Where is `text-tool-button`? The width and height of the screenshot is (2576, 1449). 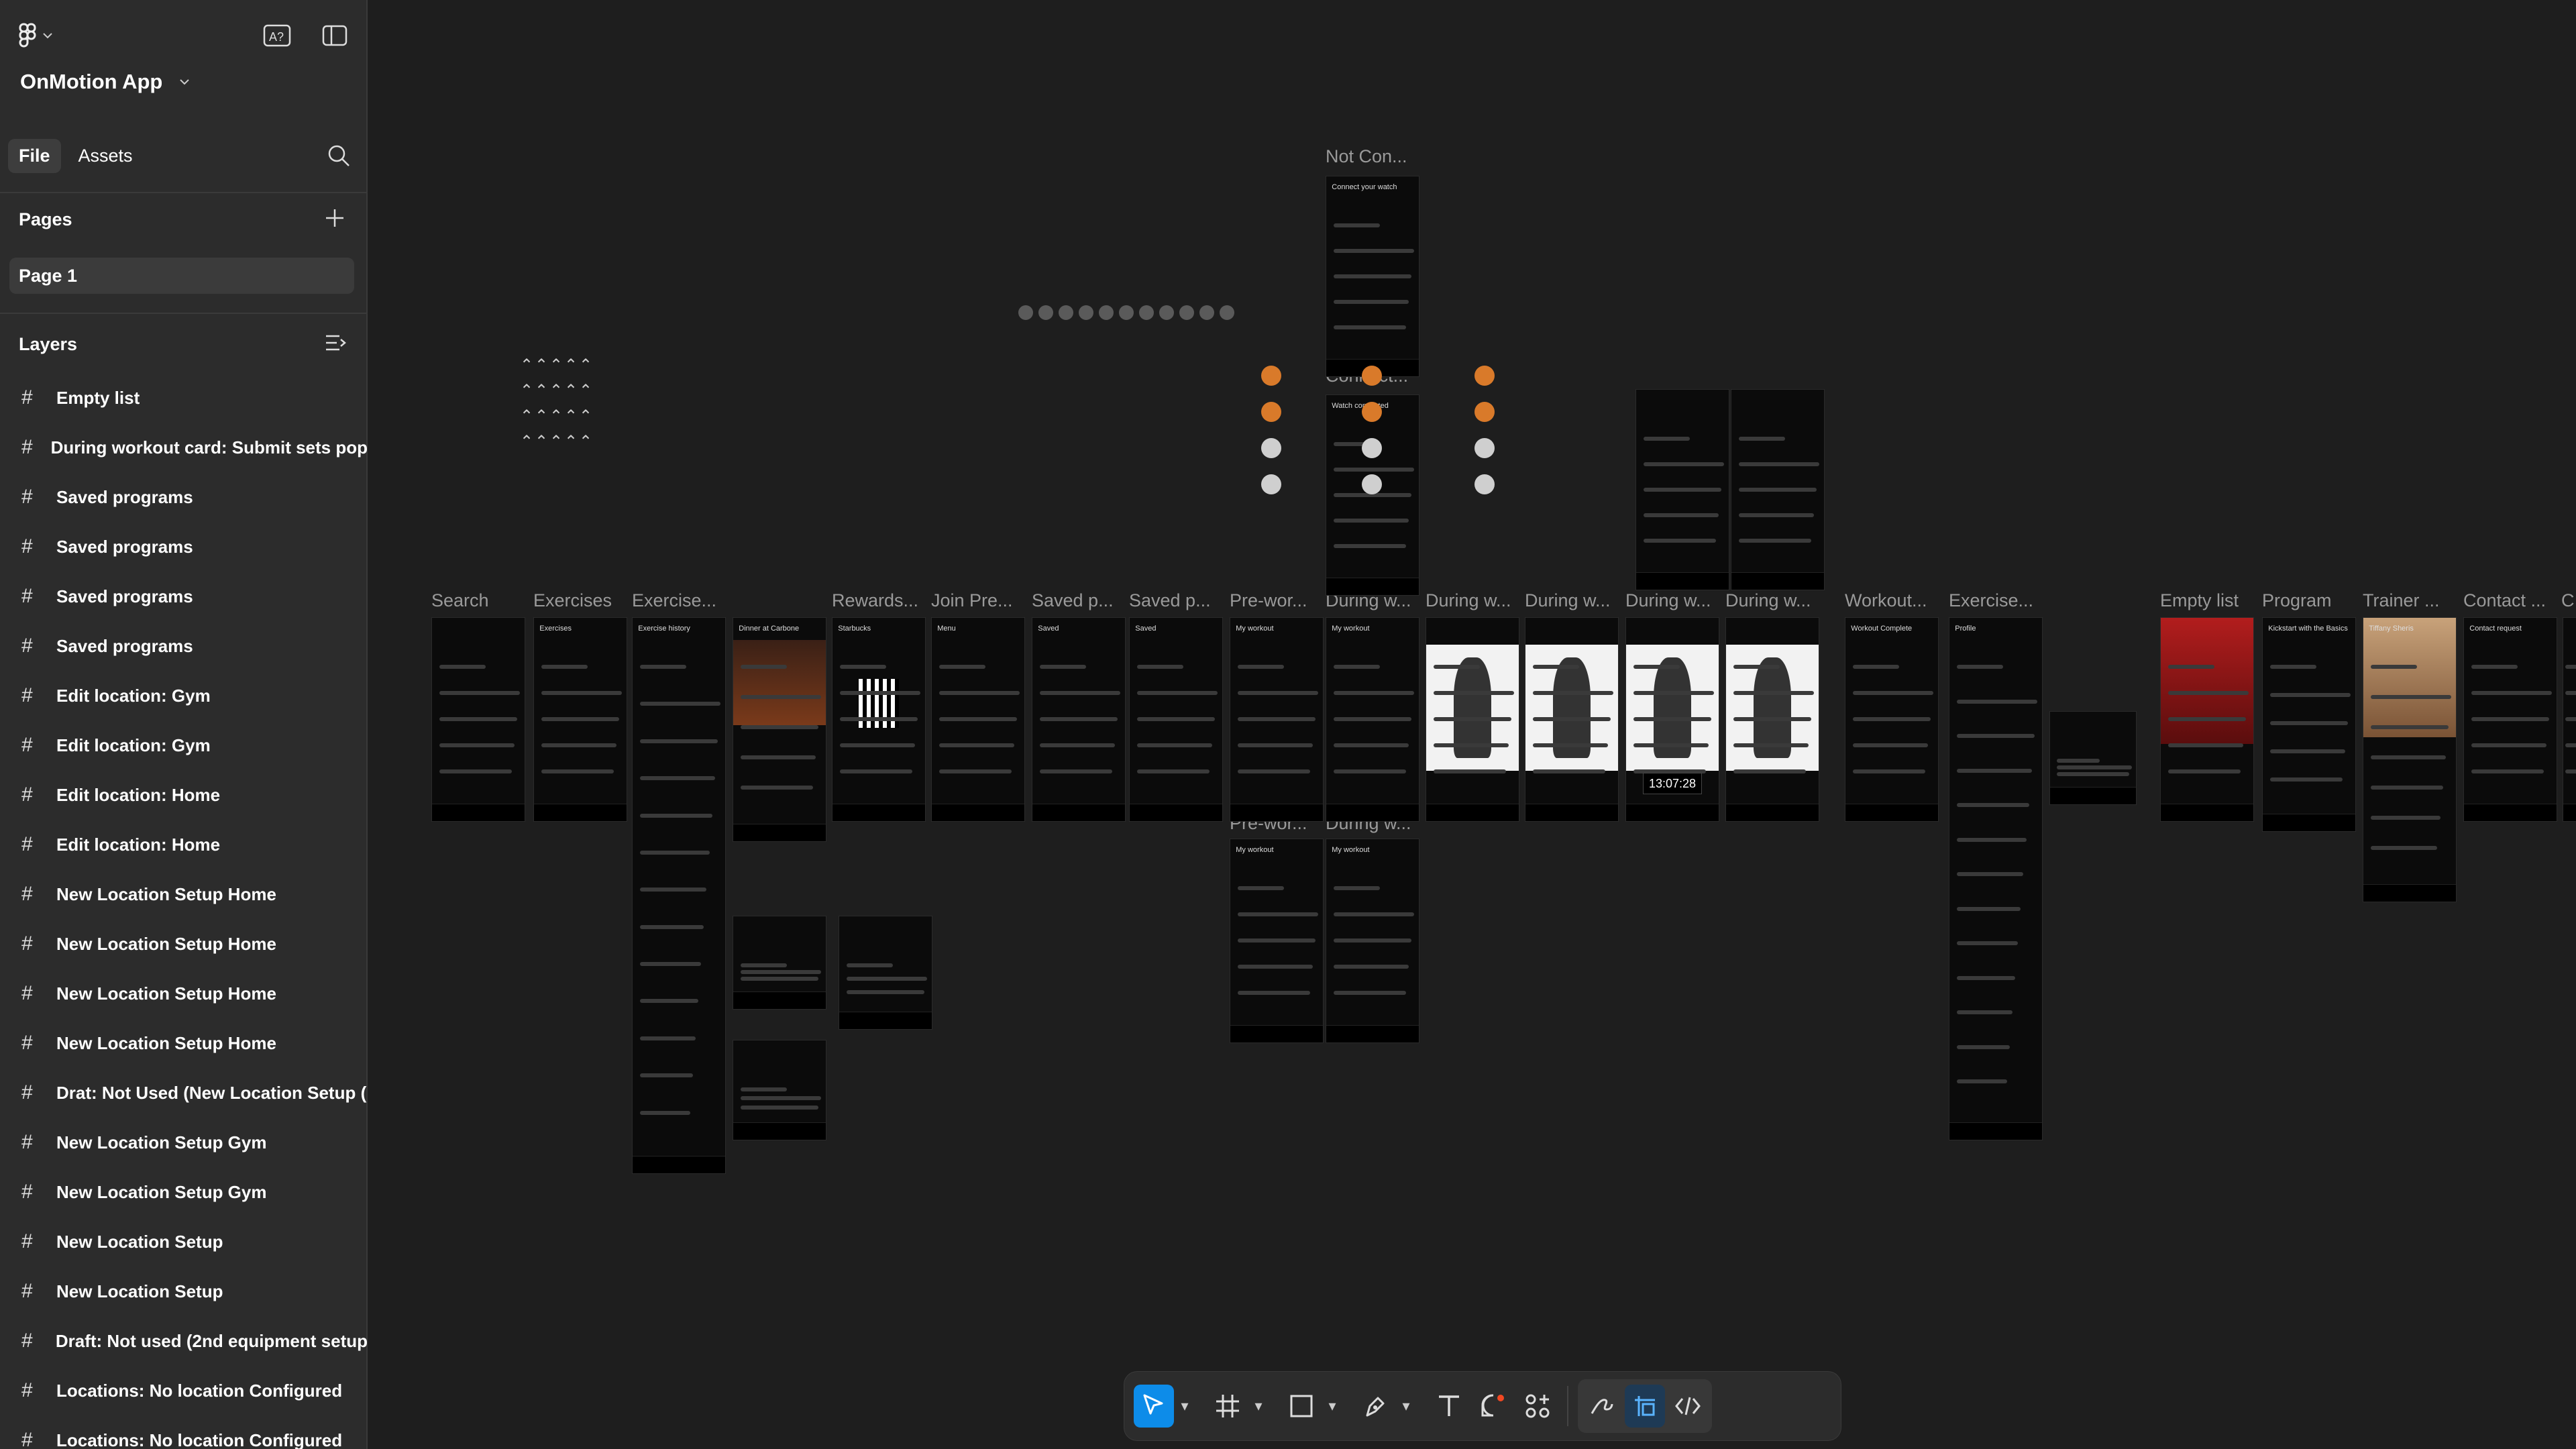 text-tool-button is located at coordinates (1449, 1406).